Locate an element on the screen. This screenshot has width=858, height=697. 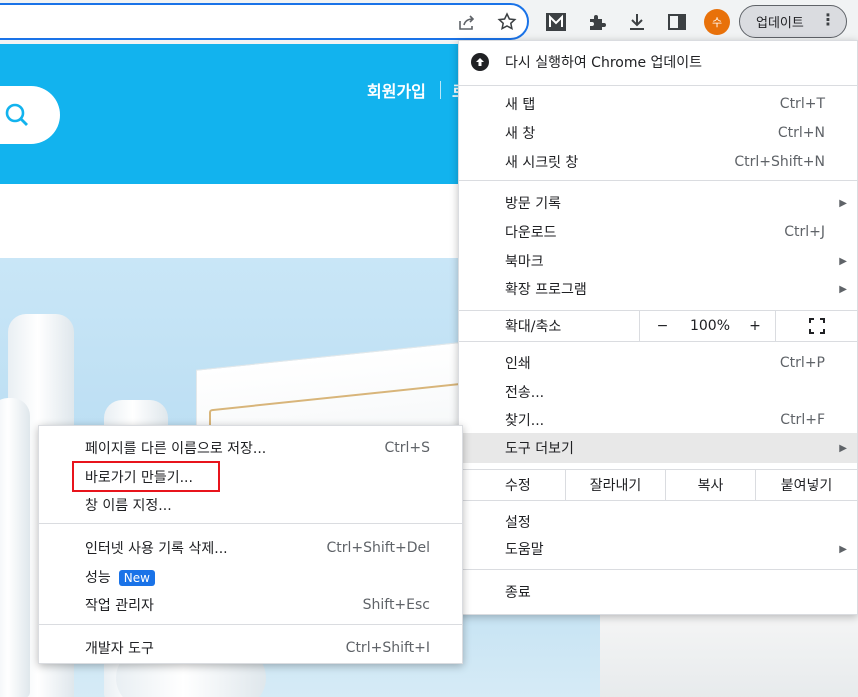
menu-item-more-tools: 도구 더보기 ▶ is located at coordinates (658, 448).